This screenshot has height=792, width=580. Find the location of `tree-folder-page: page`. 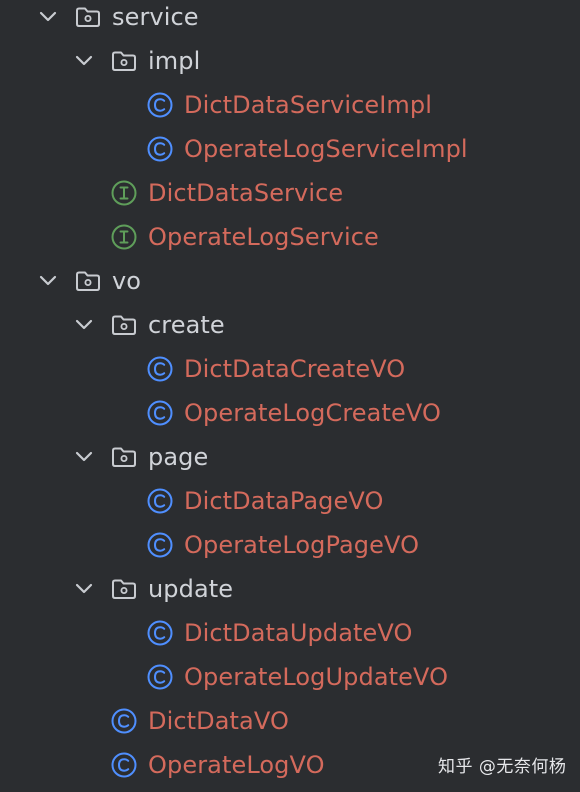

tree-folder-page: page is located at coordinates (290, 462).